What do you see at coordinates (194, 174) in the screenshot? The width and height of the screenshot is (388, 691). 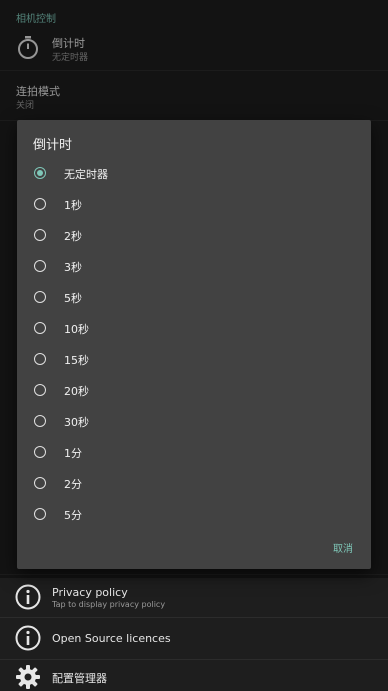 I see `timer-option: 无定时器` at bounding box center [194, 174].